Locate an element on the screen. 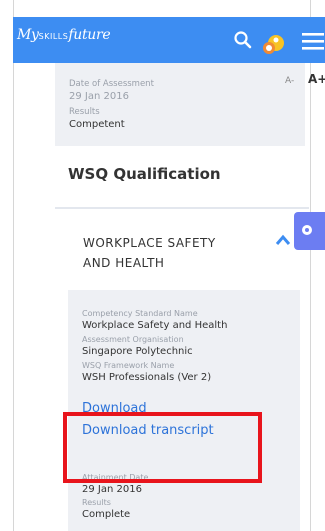  avatar is located at coordinates (273, 45).